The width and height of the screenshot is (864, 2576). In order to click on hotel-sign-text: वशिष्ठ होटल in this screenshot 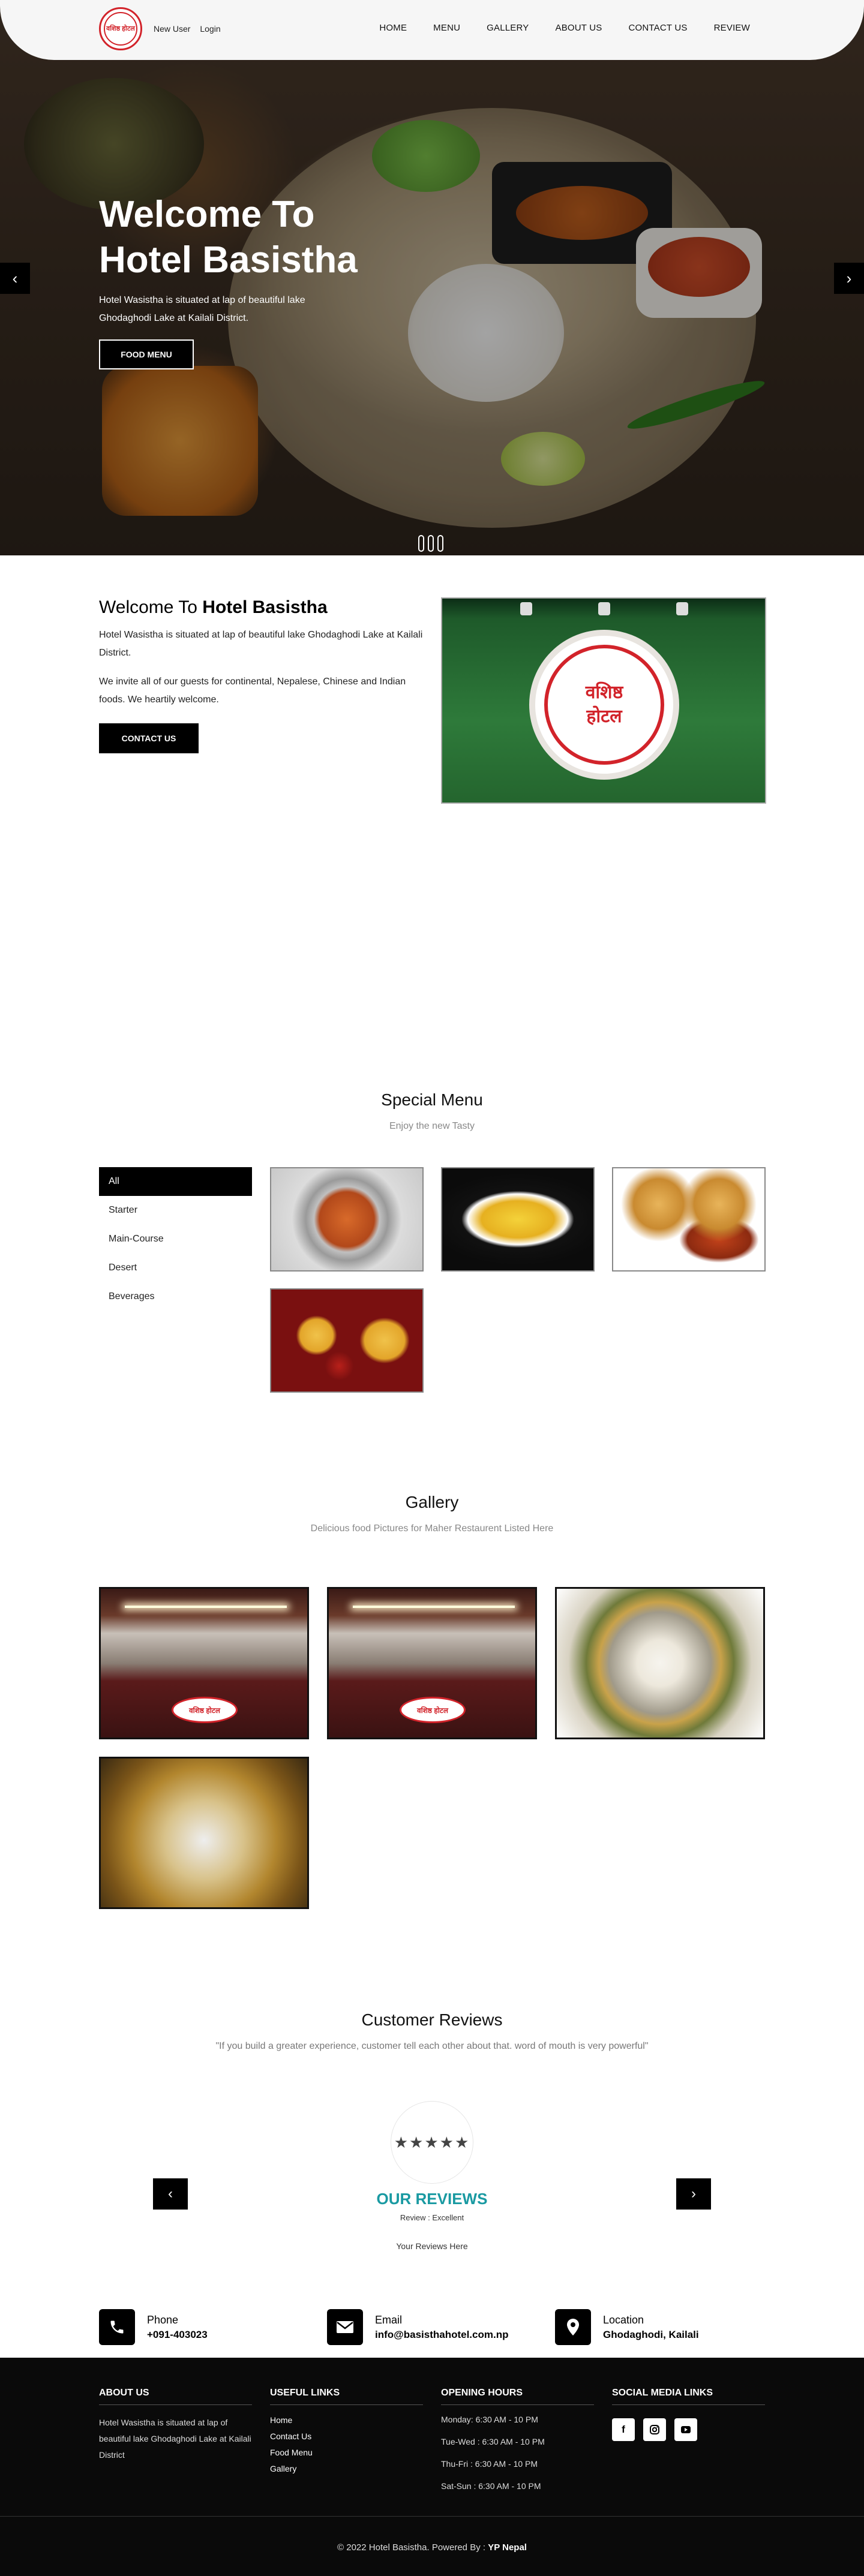, I will do `click(604, 705)`.